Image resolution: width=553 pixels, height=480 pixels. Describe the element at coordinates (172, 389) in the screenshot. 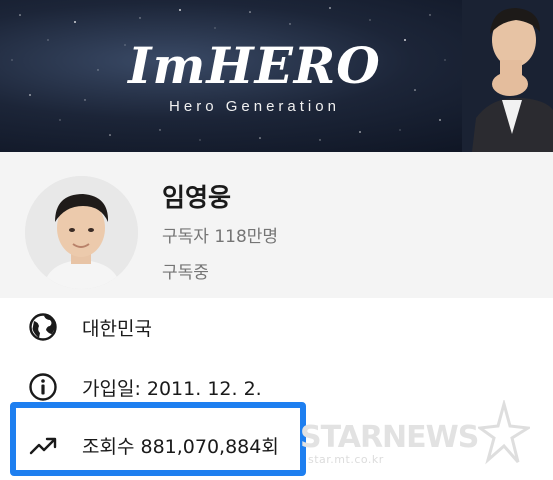

I see `joined-date-label: 가입일: 2011. 12. 2.` at that location.